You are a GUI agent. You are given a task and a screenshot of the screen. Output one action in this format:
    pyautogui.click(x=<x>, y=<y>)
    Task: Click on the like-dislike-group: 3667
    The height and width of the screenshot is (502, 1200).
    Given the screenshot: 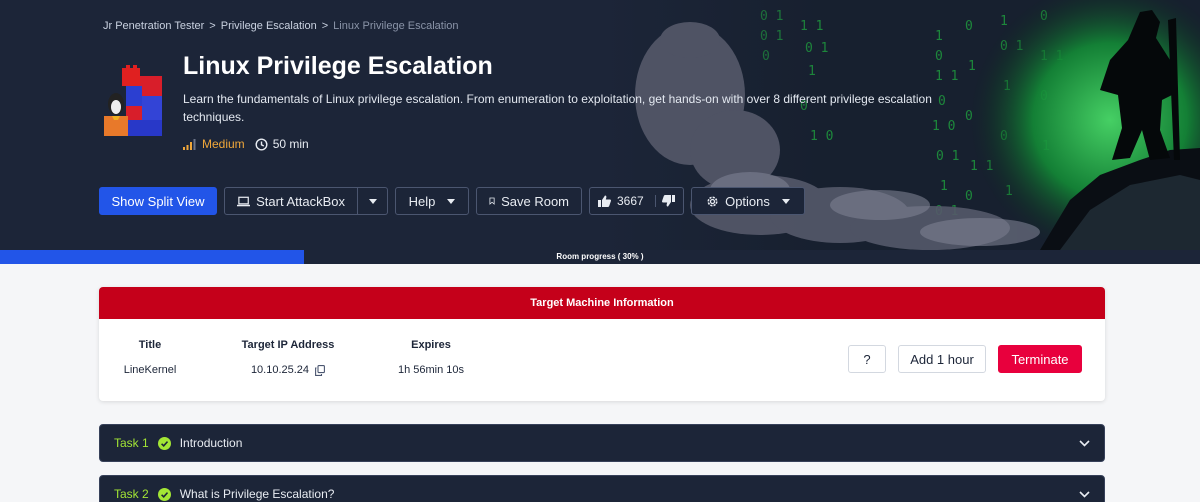 What is the action you would take?
    pyautogui.click(x=636, y=201)
    